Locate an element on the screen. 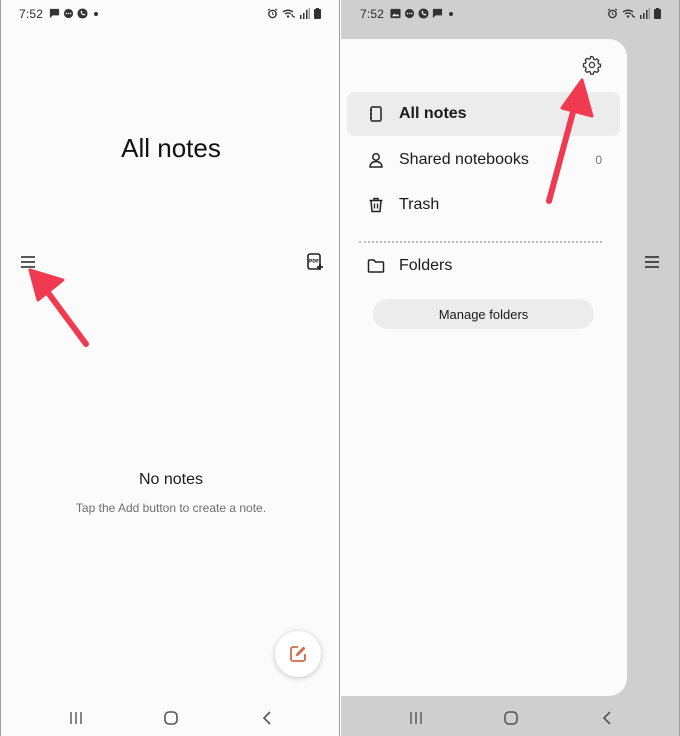  svg-text: PDF is located at coordinates (314, 262).